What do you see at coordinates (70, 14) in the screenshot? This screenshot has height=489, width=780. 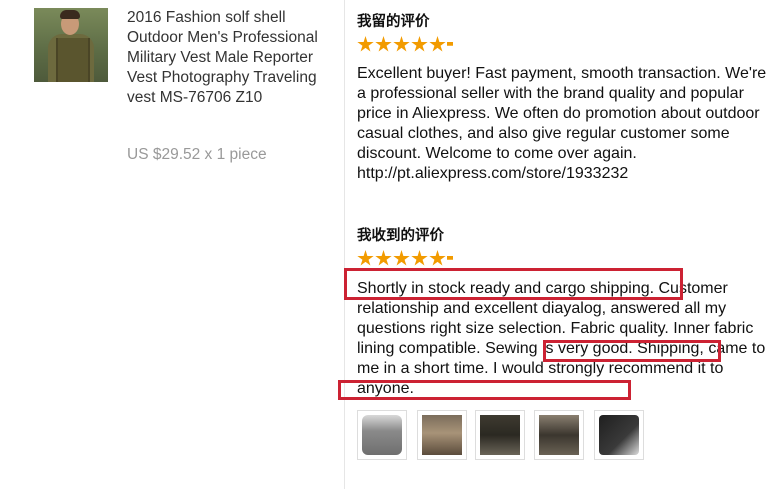 I see `product-image-hair` at bounding box center [70, 14].